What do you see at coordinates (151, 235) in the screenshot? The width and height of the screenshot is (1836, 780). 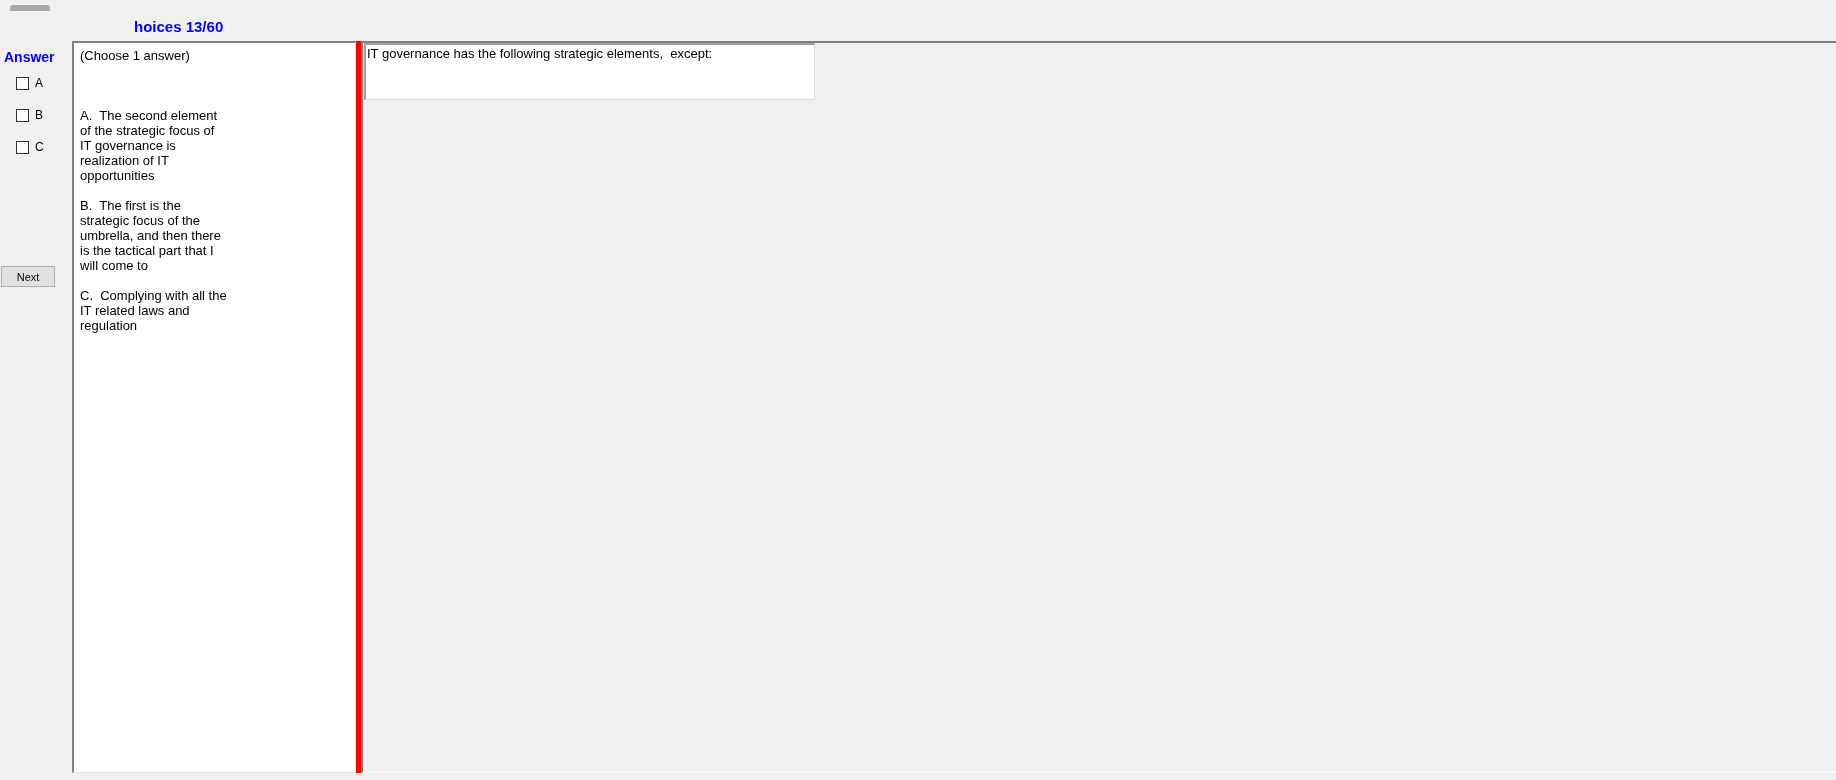 I see `choice-text: B. The first is the strategic focus of the umbrella, and then there is the tactical part that I will come to` at bounding box center [151, 235].